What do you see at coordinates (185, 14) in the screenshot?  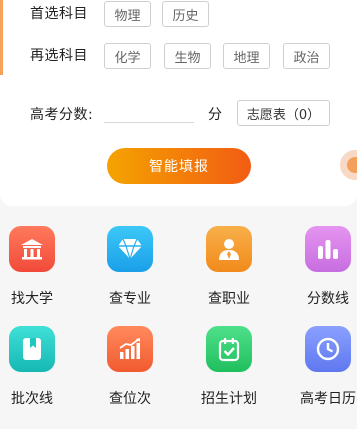 I see `first-subject-option-history: 历史` at bounding box center [185, 14].